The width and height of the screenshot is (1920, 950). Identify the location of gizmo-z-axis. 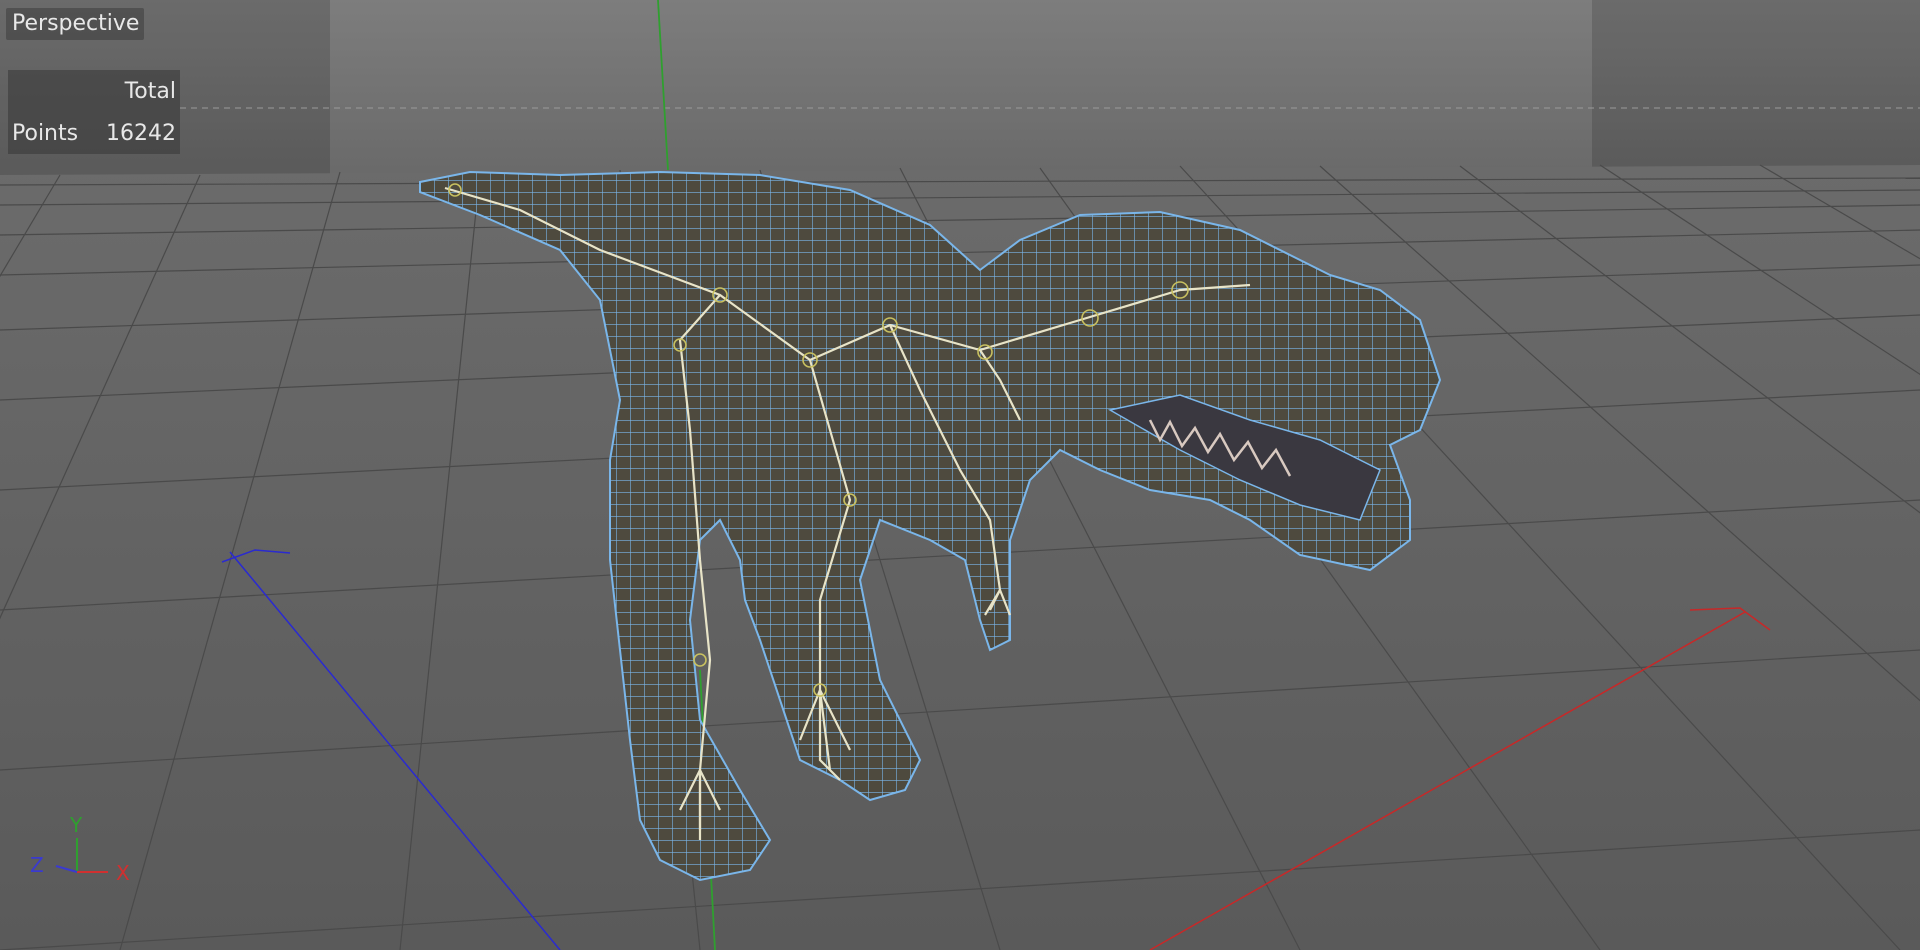
(66, 869).